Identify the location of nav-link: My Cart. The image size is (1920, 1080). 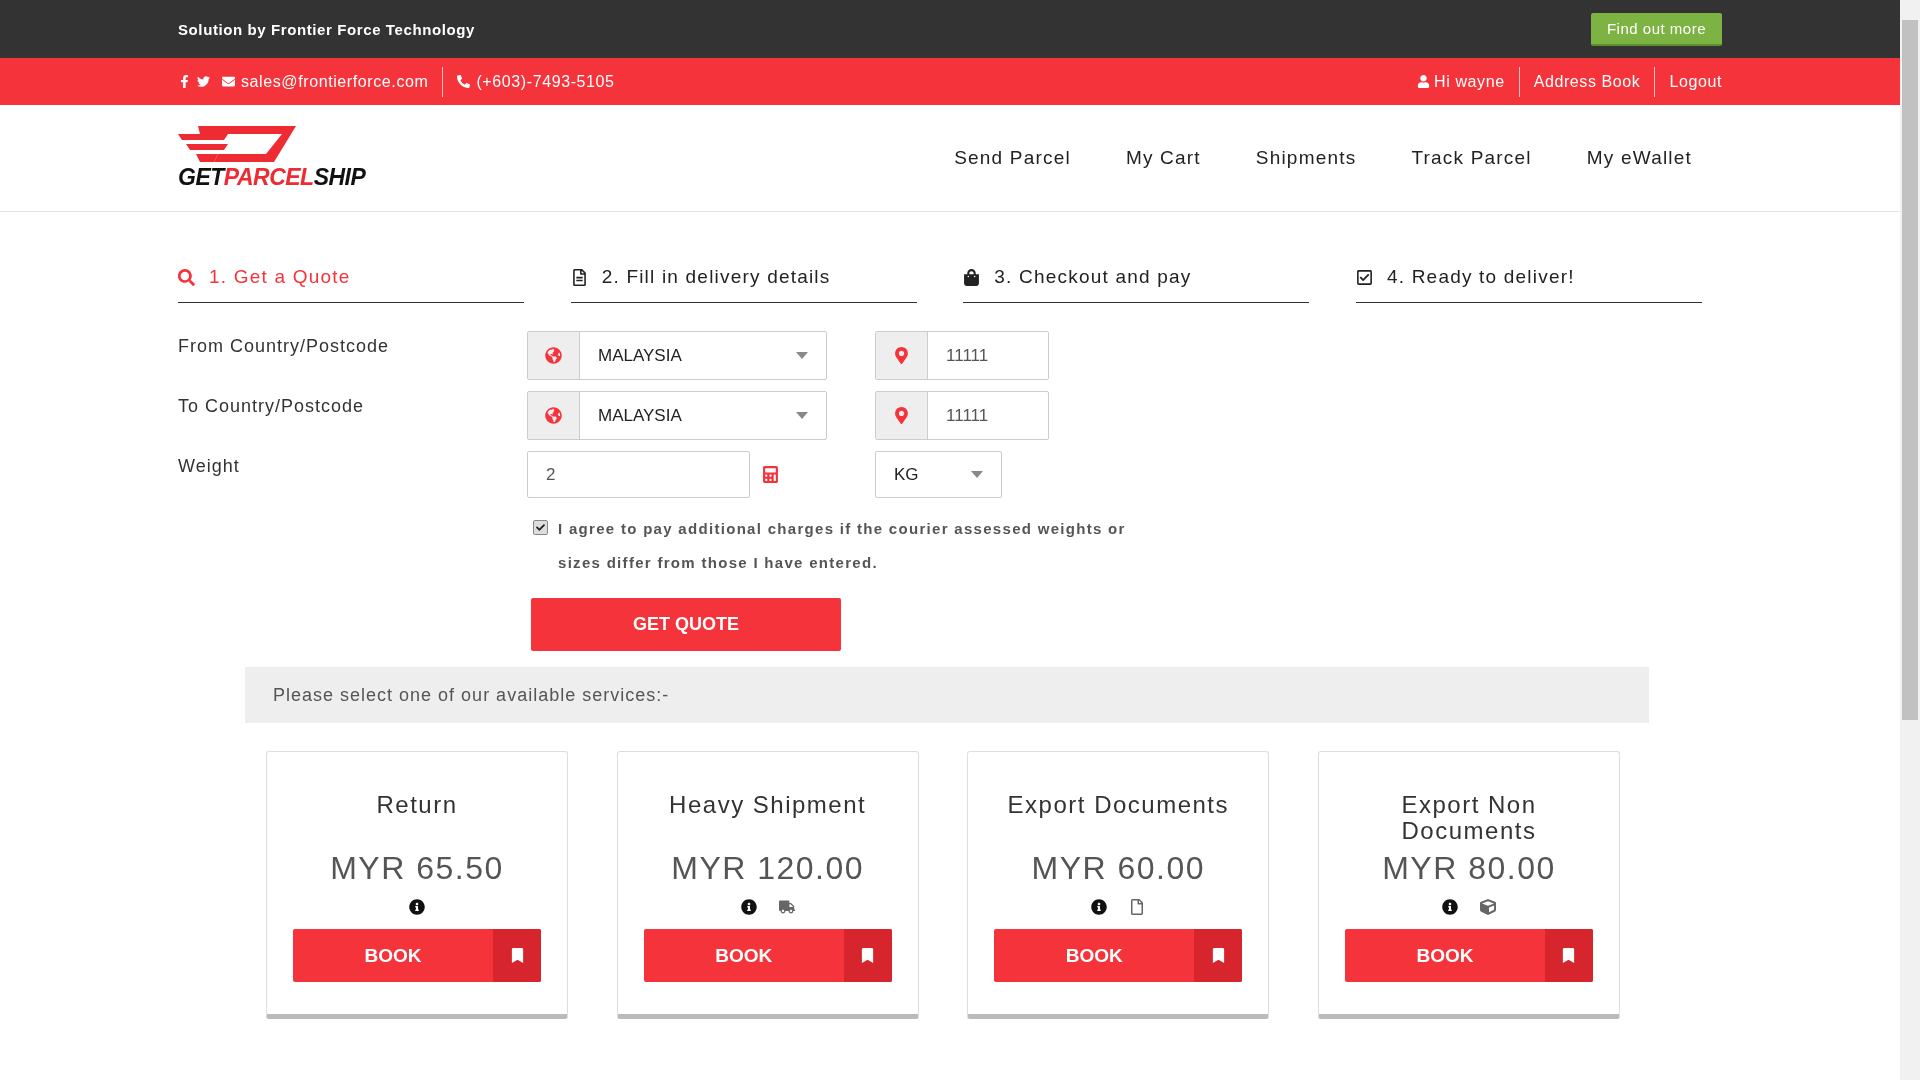
(1163, 158).